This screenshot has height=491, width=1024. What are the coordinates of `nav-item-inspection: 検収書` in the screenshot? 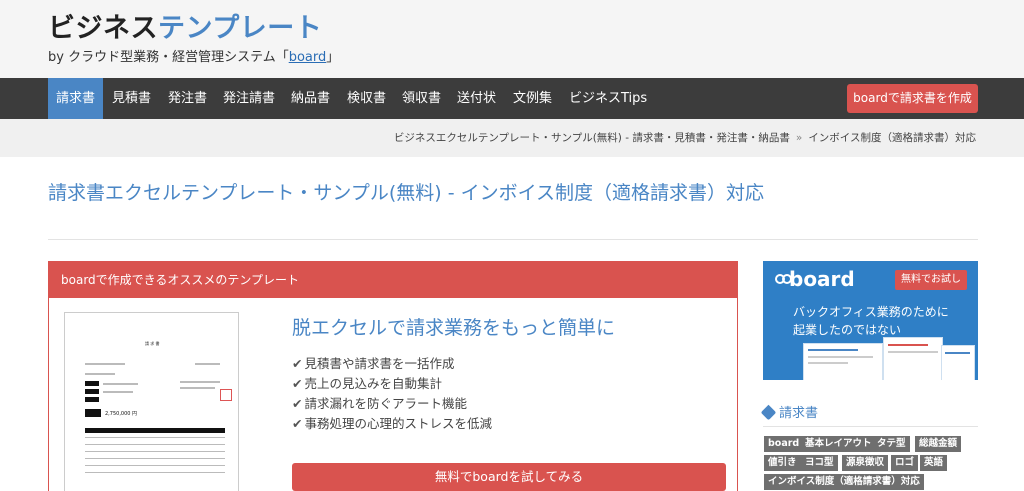 It's located at (366, 98).